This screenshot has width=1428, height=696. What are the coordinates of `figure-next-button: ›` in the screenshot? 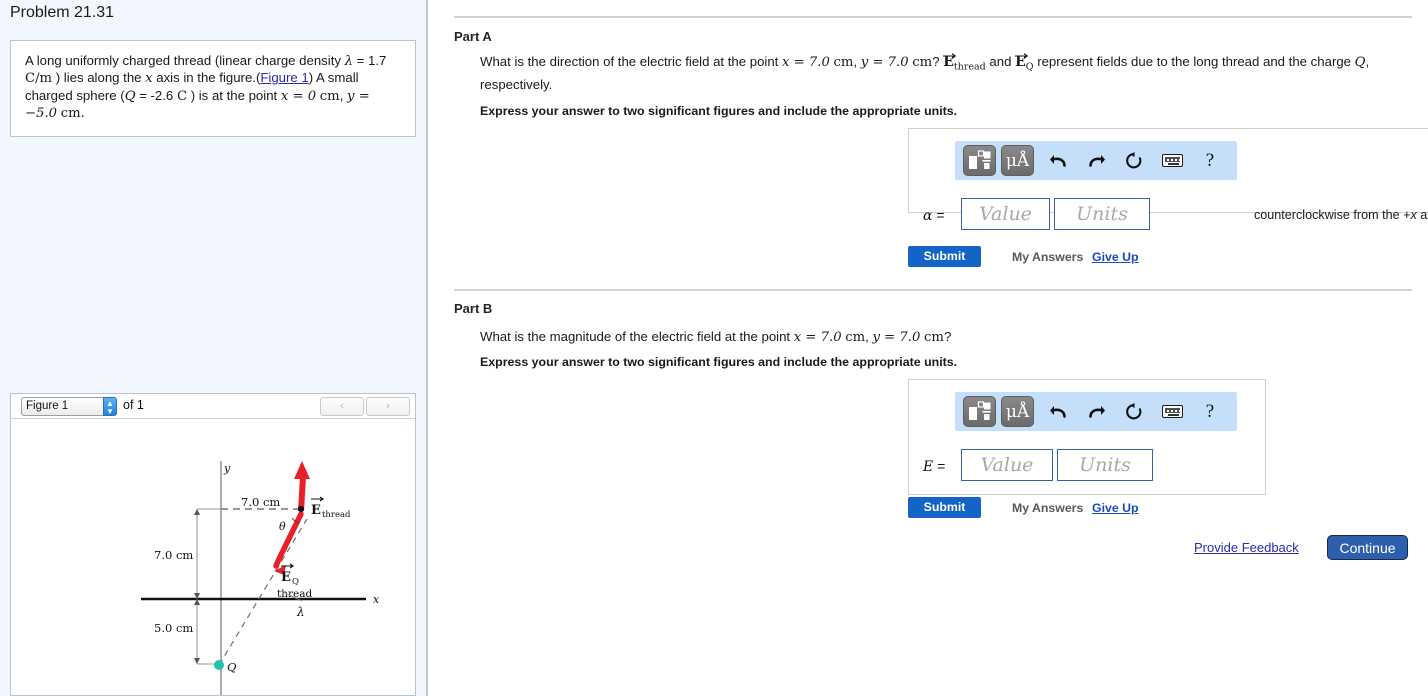 It's located at (388, 406).